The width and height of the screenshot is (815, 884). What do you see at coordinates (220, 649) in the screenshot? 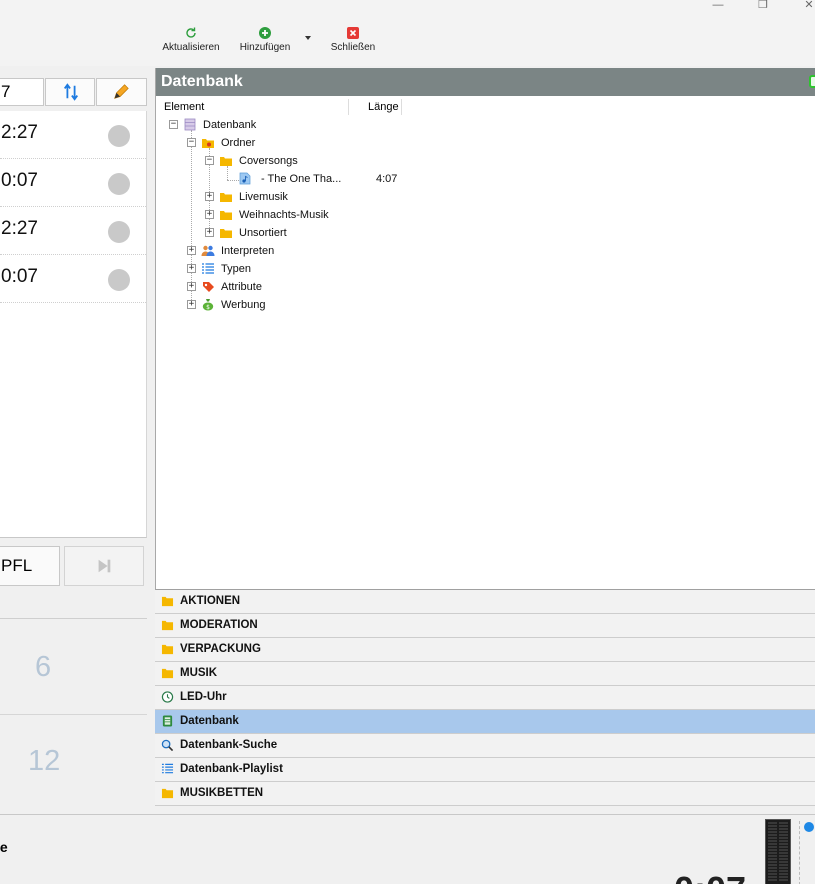
I see `category-label: VERPACKUNG` at bounding box center [220, 649].